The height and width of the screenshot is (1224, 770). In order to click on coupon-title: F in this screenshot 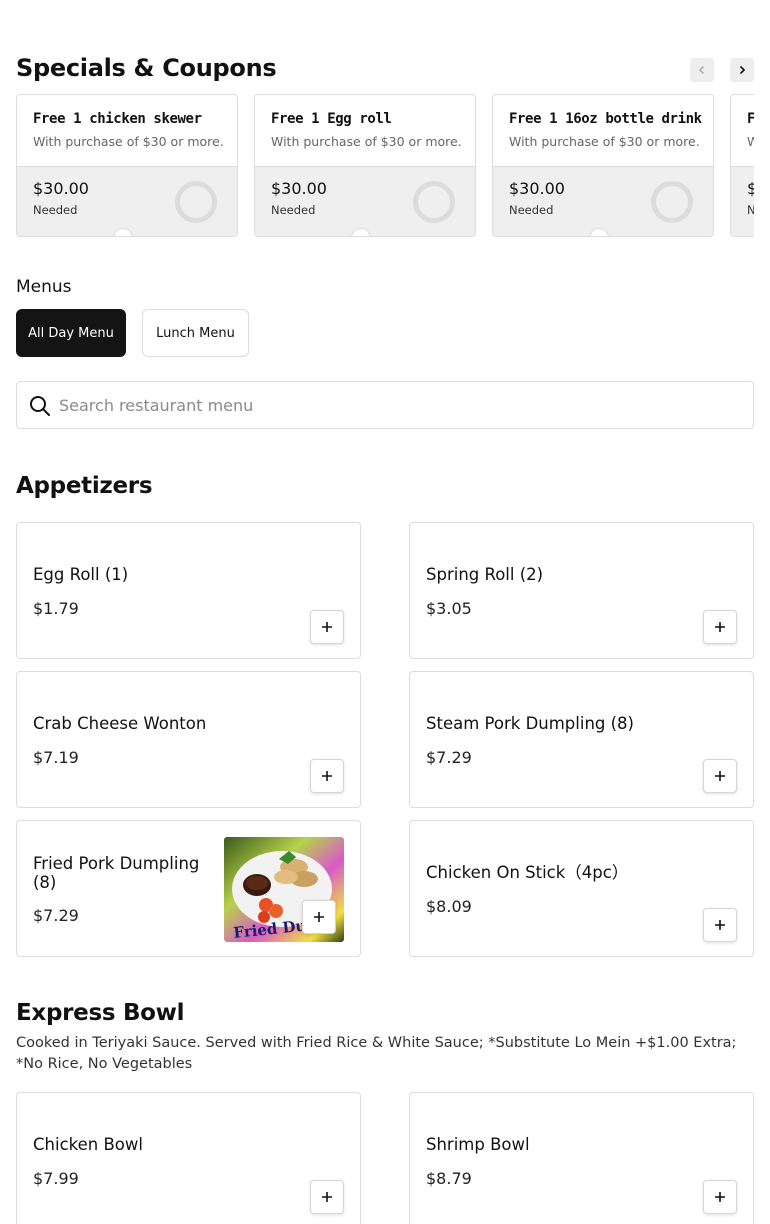, I will do `click(750, 119)`.